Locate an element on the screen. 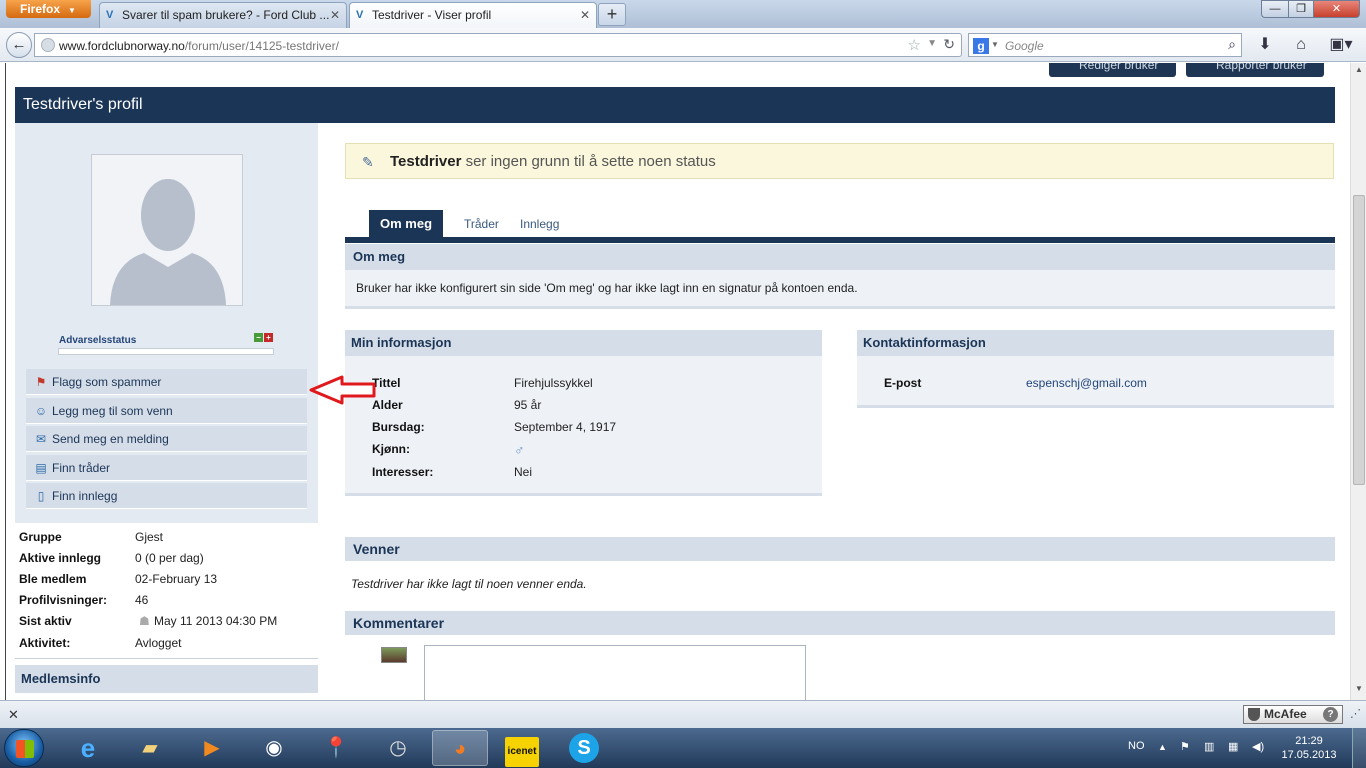 Image resolution: width=1366 pixels, height=768 pixels. send-message-button: ✉ Send meg en melding is located at coordinates (166, 439).